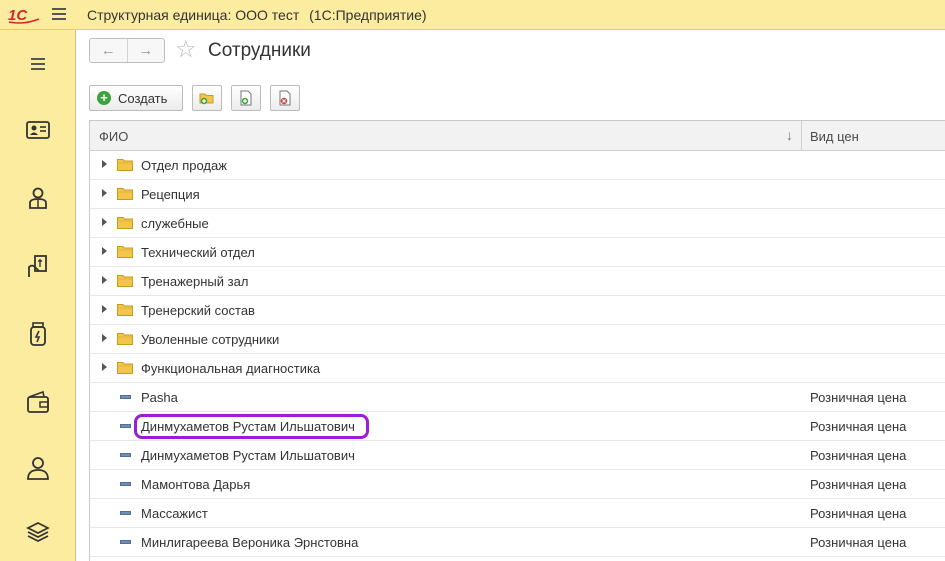 The width and height of the screenshot is (945, 561). Describe the element at coordinates (38, 402) in the screenshot. I see `wallet-icon` at that location.